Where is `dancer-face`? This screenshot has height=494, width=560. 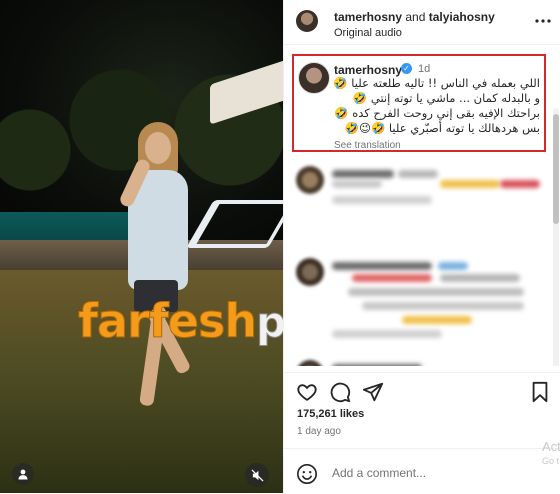
dancer-face is located at coordinates (158, 148).